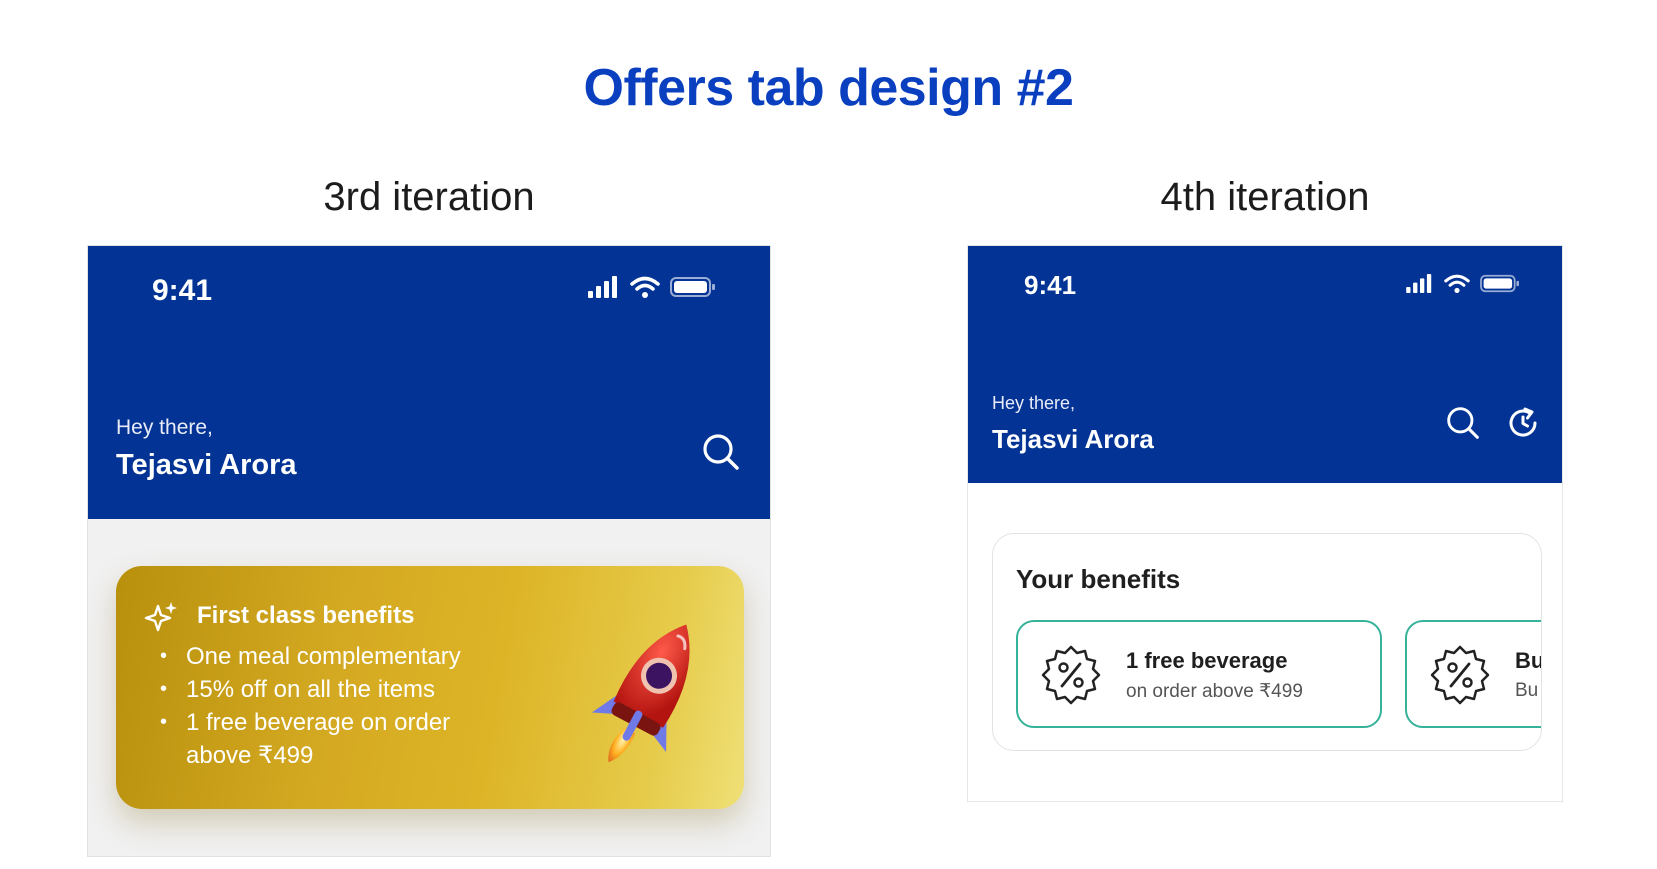 This screenshot has height=869, width=1657. I want to click on history-icon, so click(1523, 423).